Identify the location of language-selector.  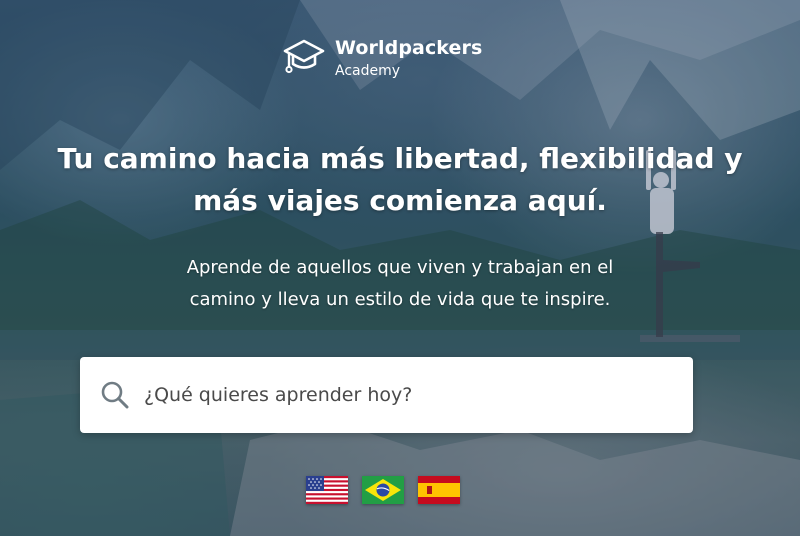
(383, 490).